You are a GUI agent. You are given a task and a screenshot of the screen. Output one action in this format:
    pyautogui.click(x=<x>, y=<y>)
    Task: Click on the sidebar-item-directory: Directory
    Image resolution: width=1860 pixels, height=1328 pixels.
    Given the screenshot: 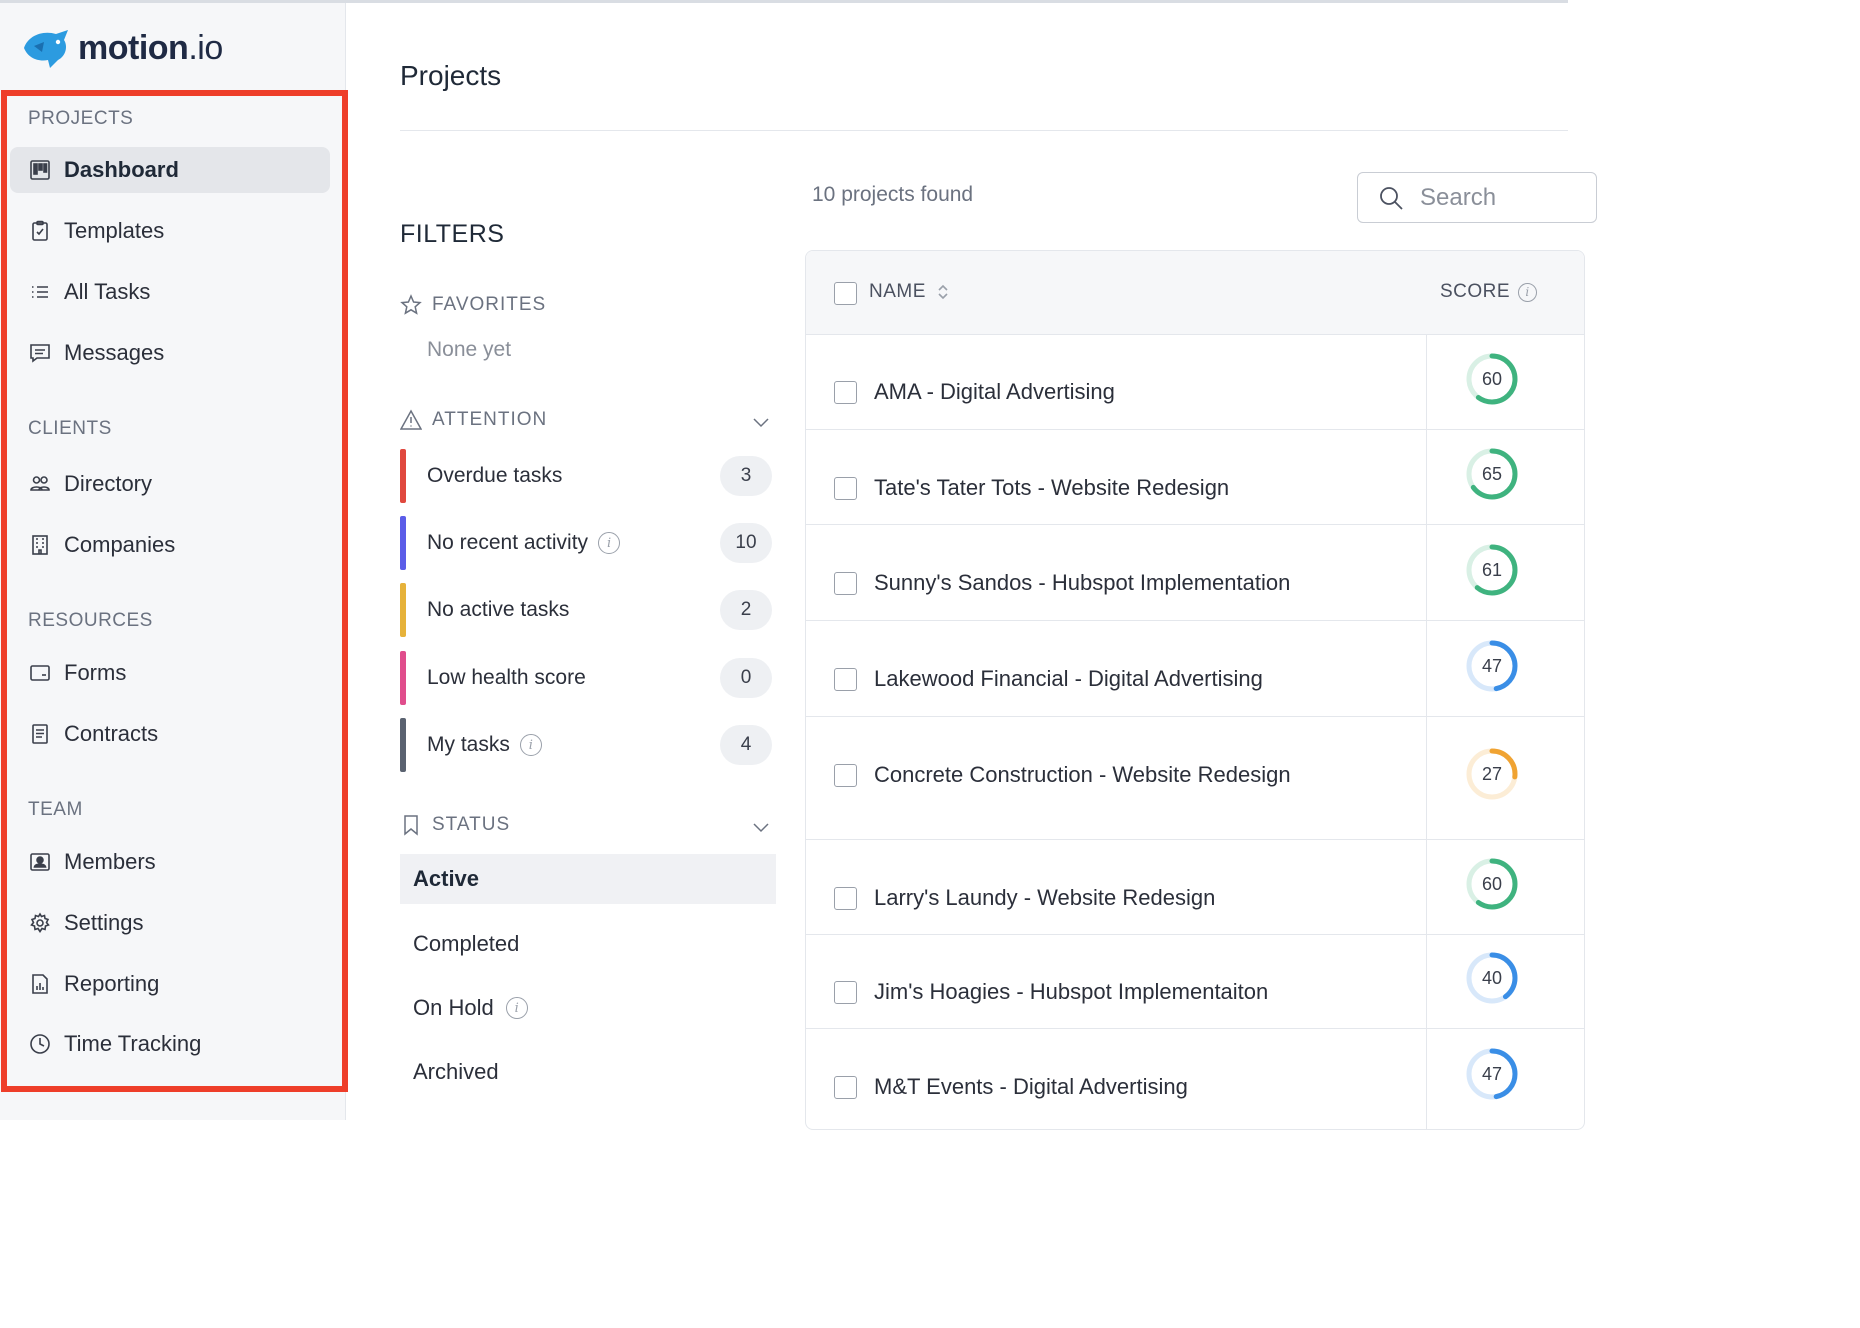 What is the action you would take?
    pyautogui.click(x=170, y=484)
    